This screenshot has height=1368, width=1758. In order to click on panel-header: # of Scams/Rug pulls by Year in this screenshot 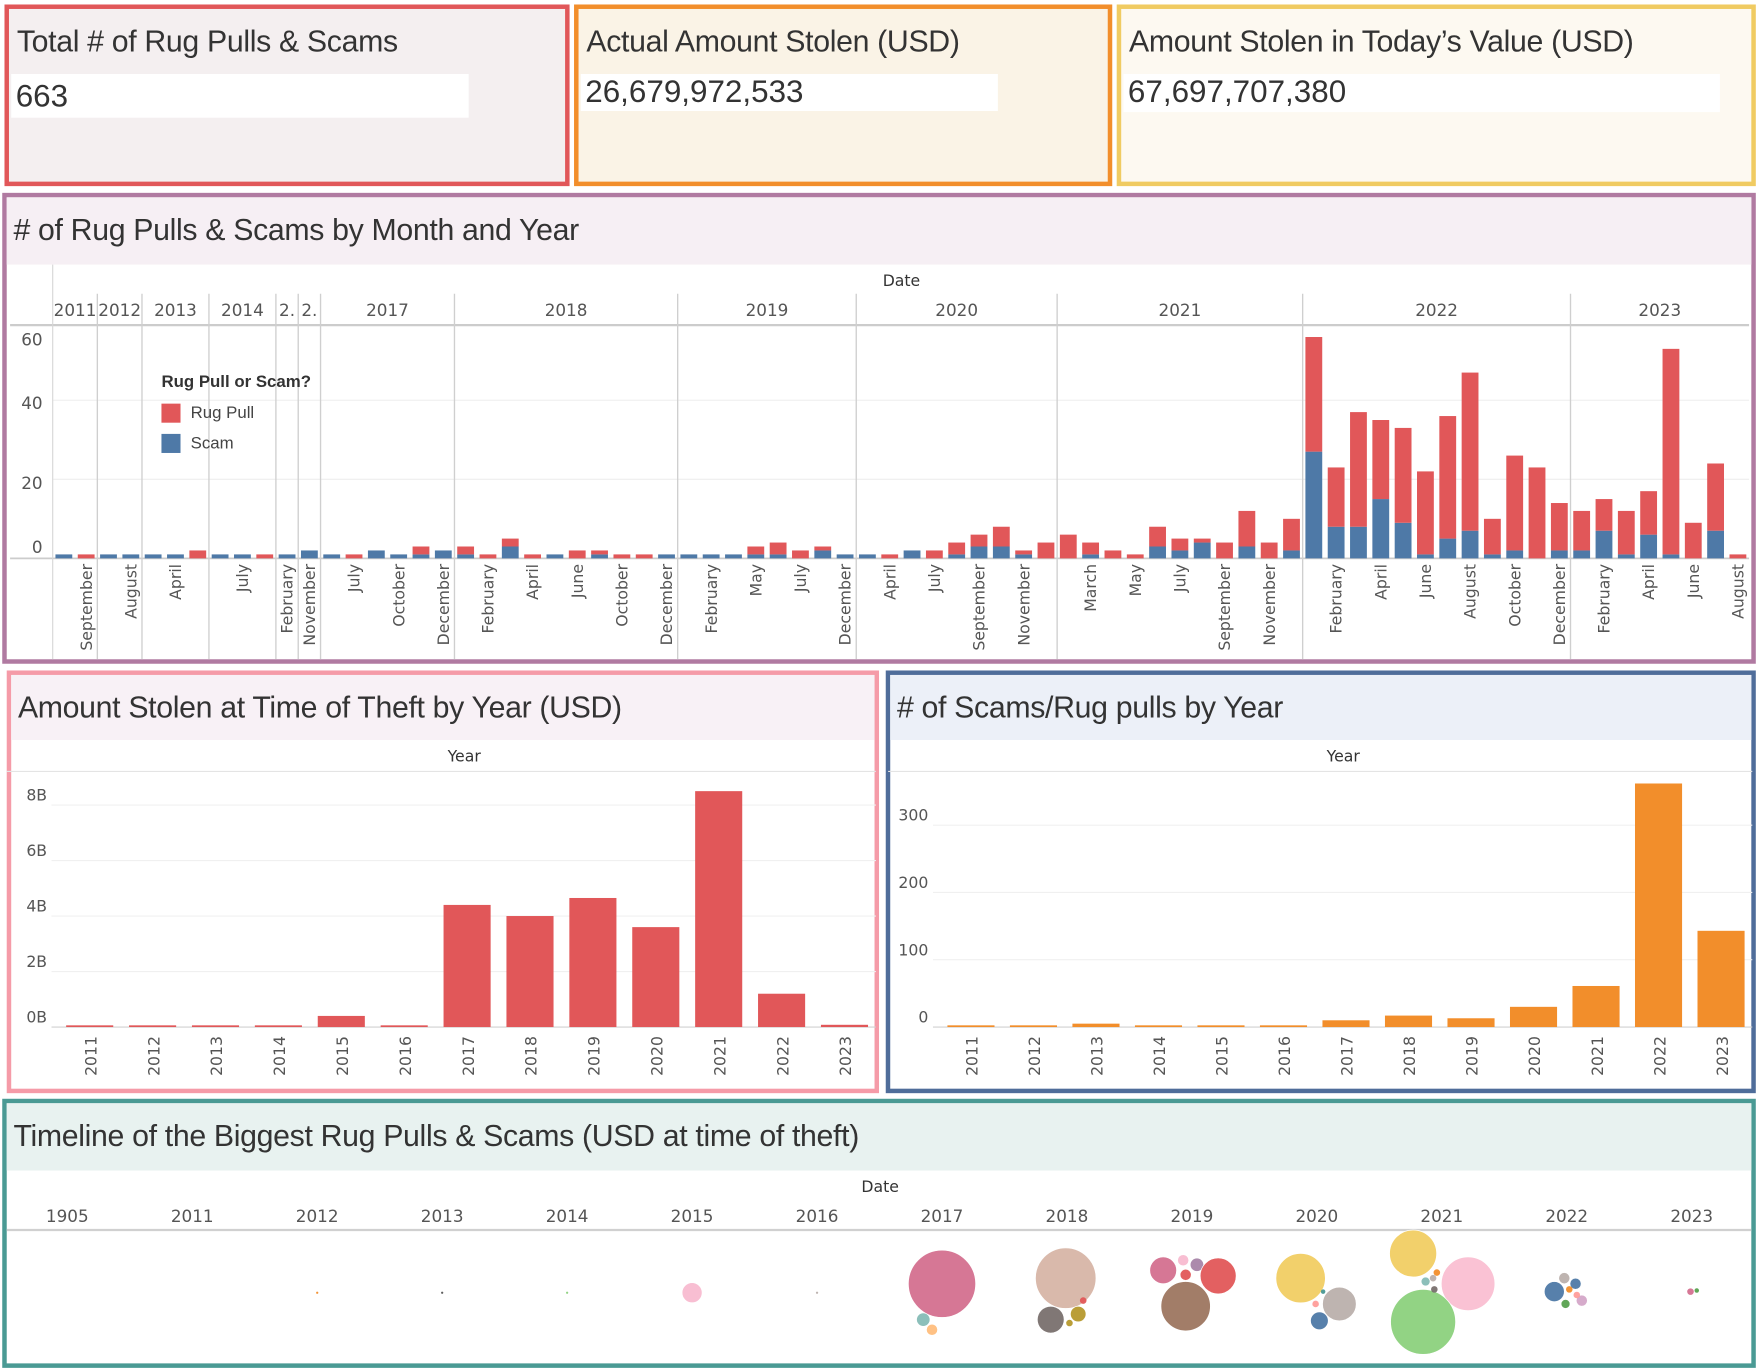, I will do `click(1321, 707)`.